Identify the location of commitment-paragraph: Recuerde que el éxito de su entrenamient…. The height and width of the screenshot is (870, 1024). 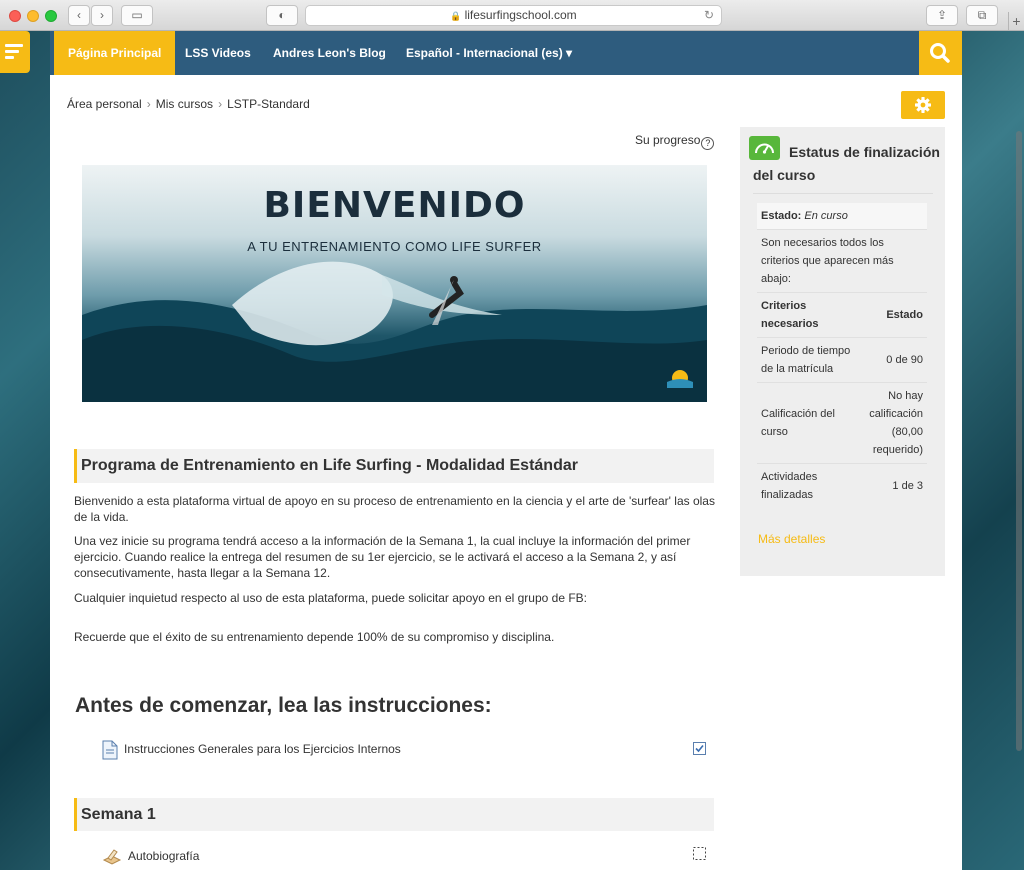
(314, 637).